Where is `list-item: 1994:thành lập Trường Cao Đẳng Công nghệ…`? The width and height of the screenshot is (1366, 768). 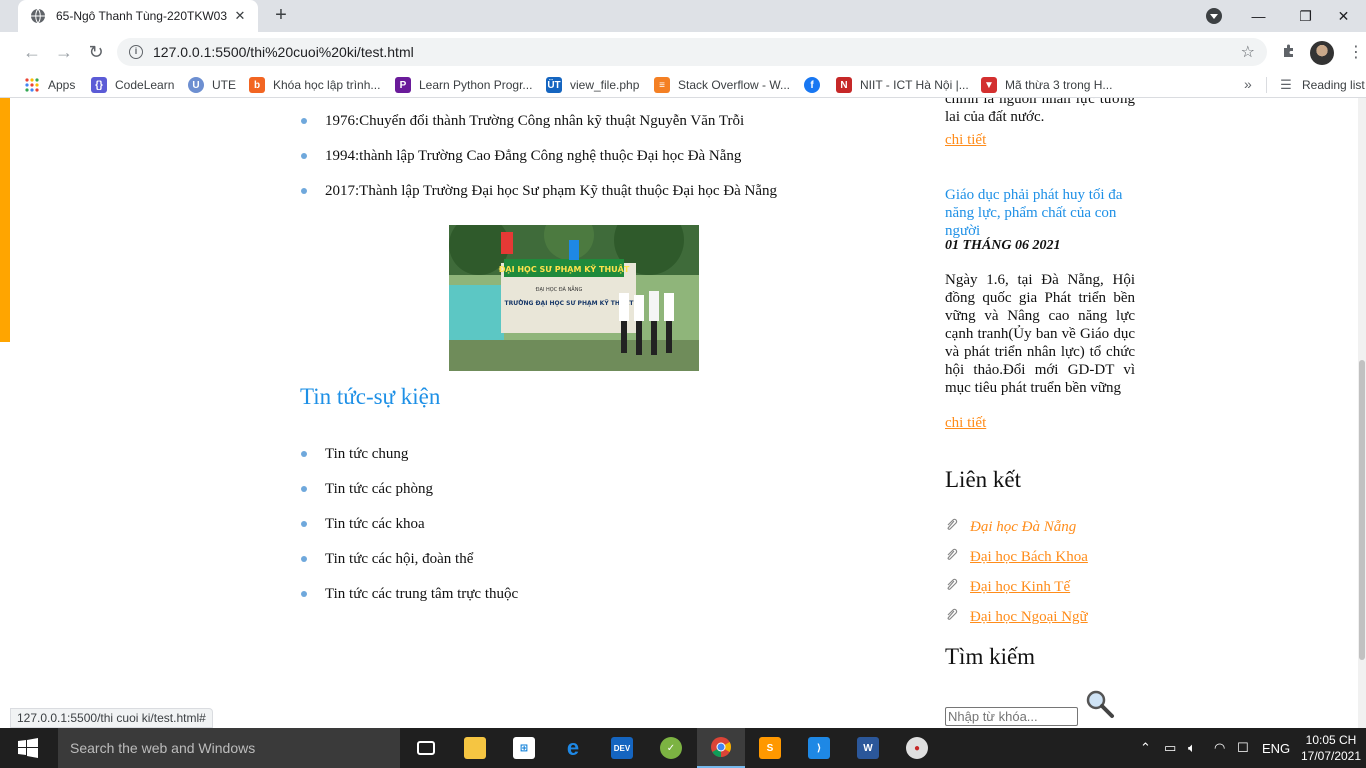 list-item: 1994:thành lập Trường Cao Đẳng Công nghệ… is located at coordinates (538, 162).